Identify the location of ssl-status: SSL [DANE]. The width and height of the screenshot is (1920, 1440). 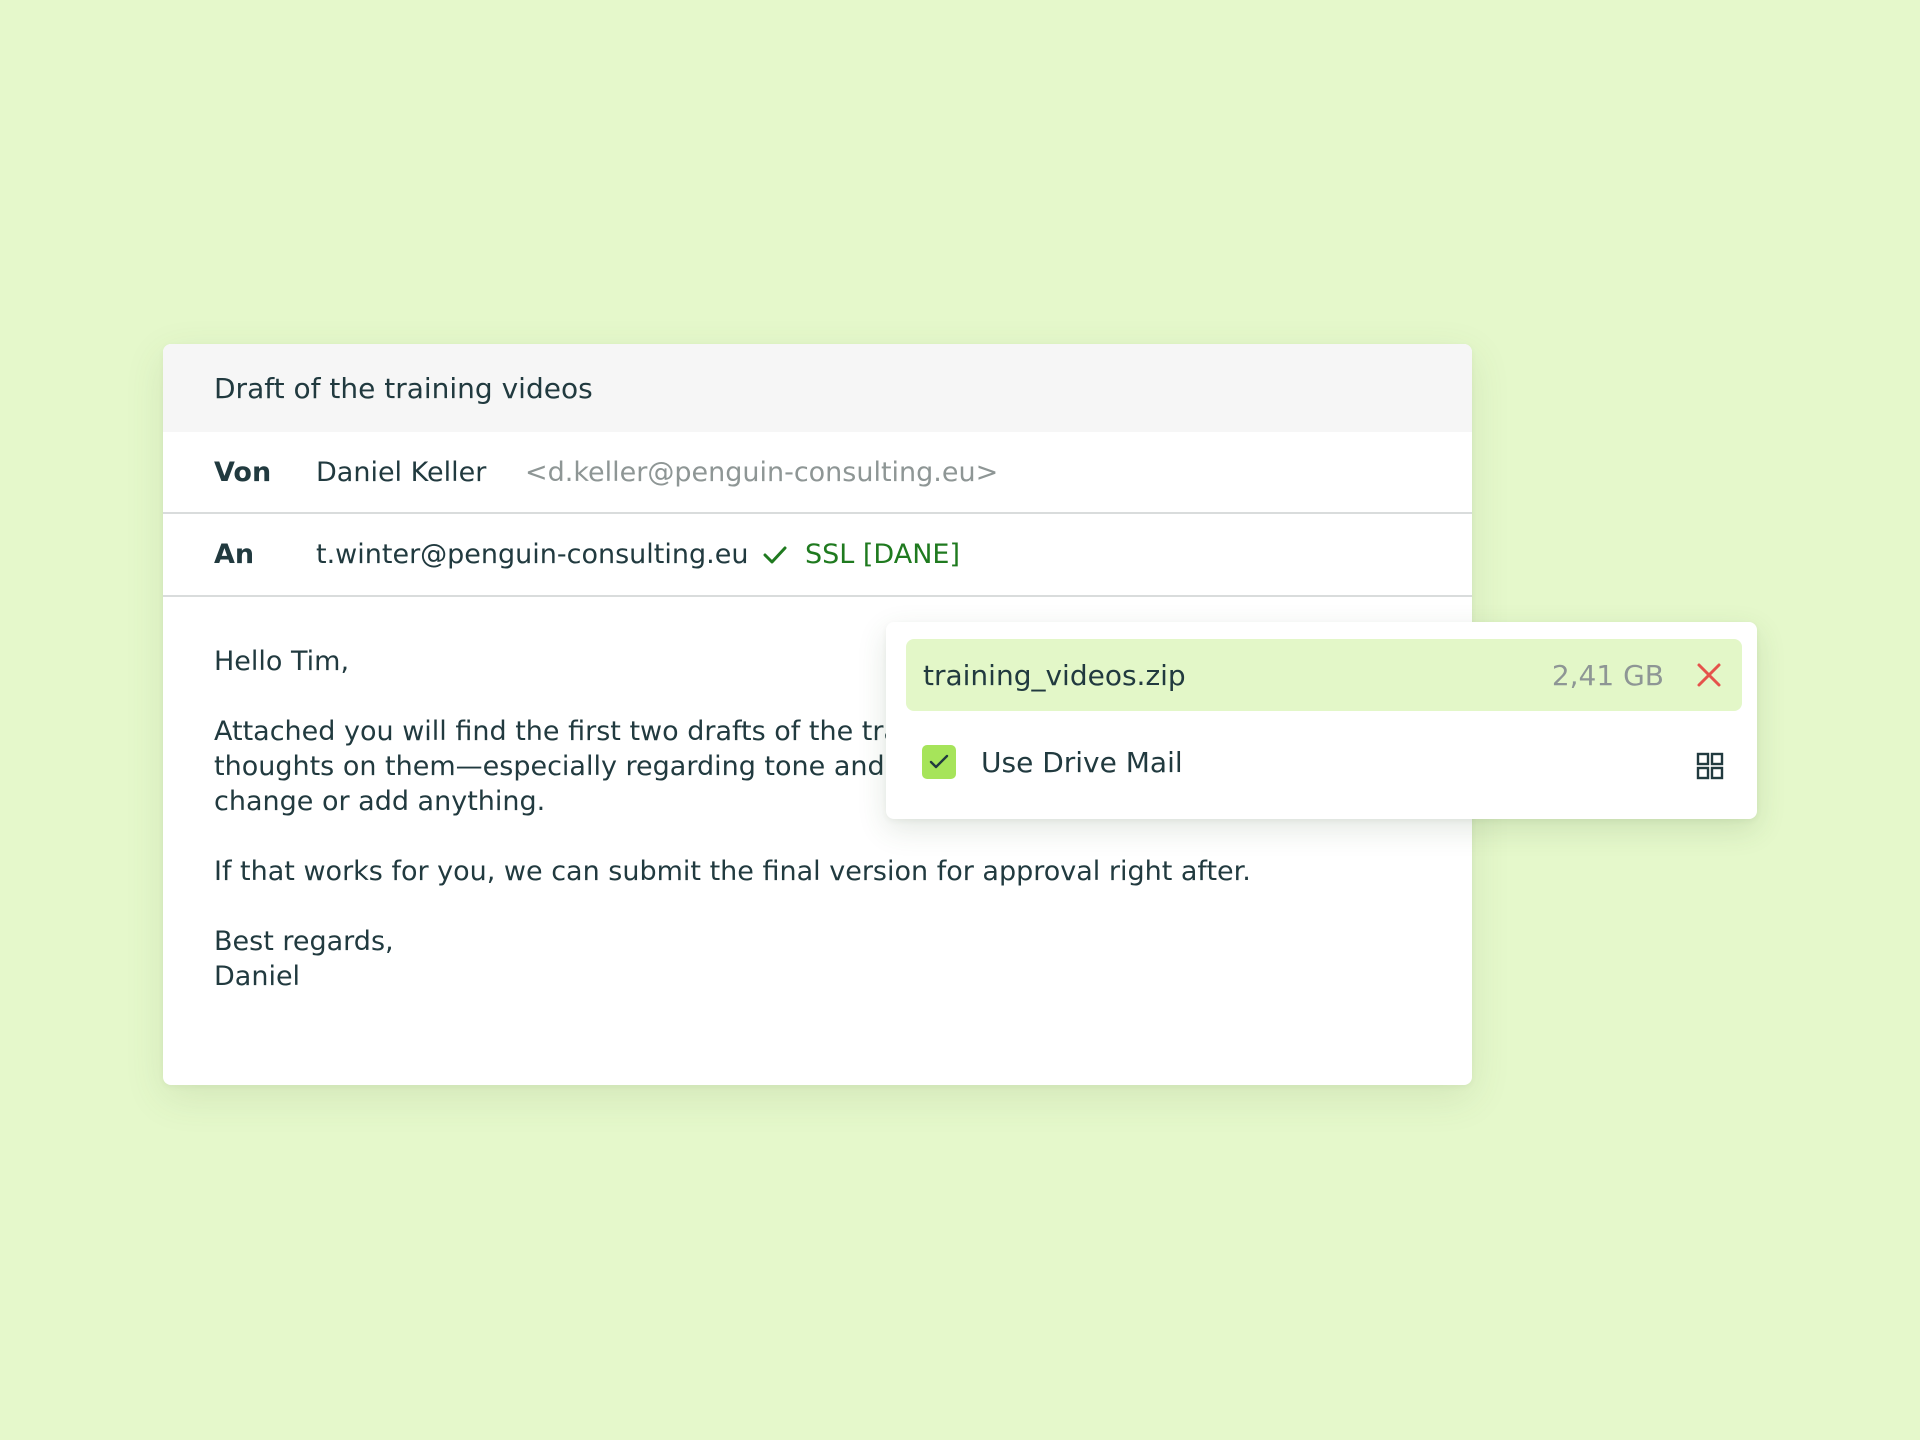
(861, 554).